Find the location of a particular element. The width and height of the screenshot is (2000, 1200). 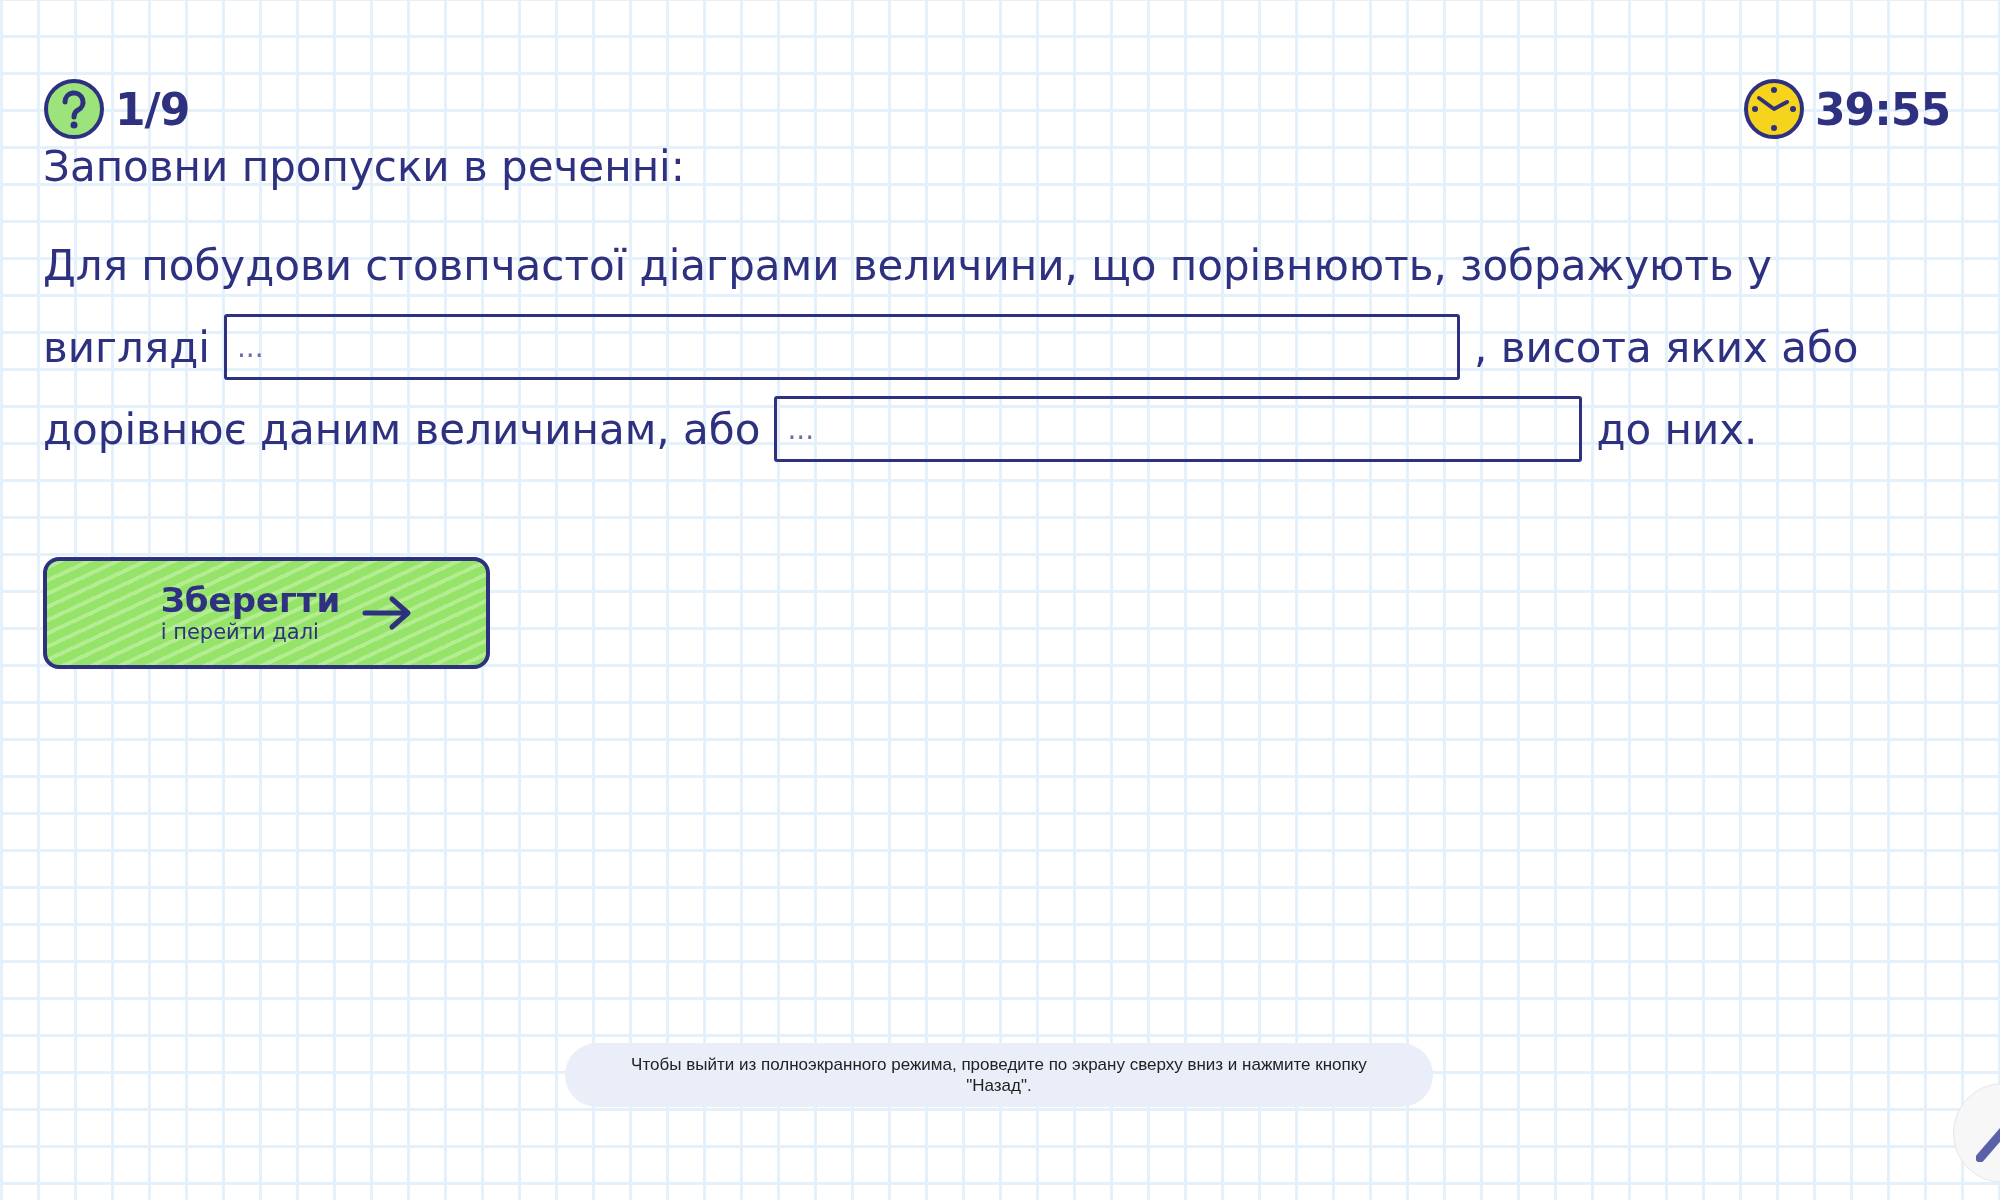

sentence-text: до них. is located at coordinates (1677, 429).